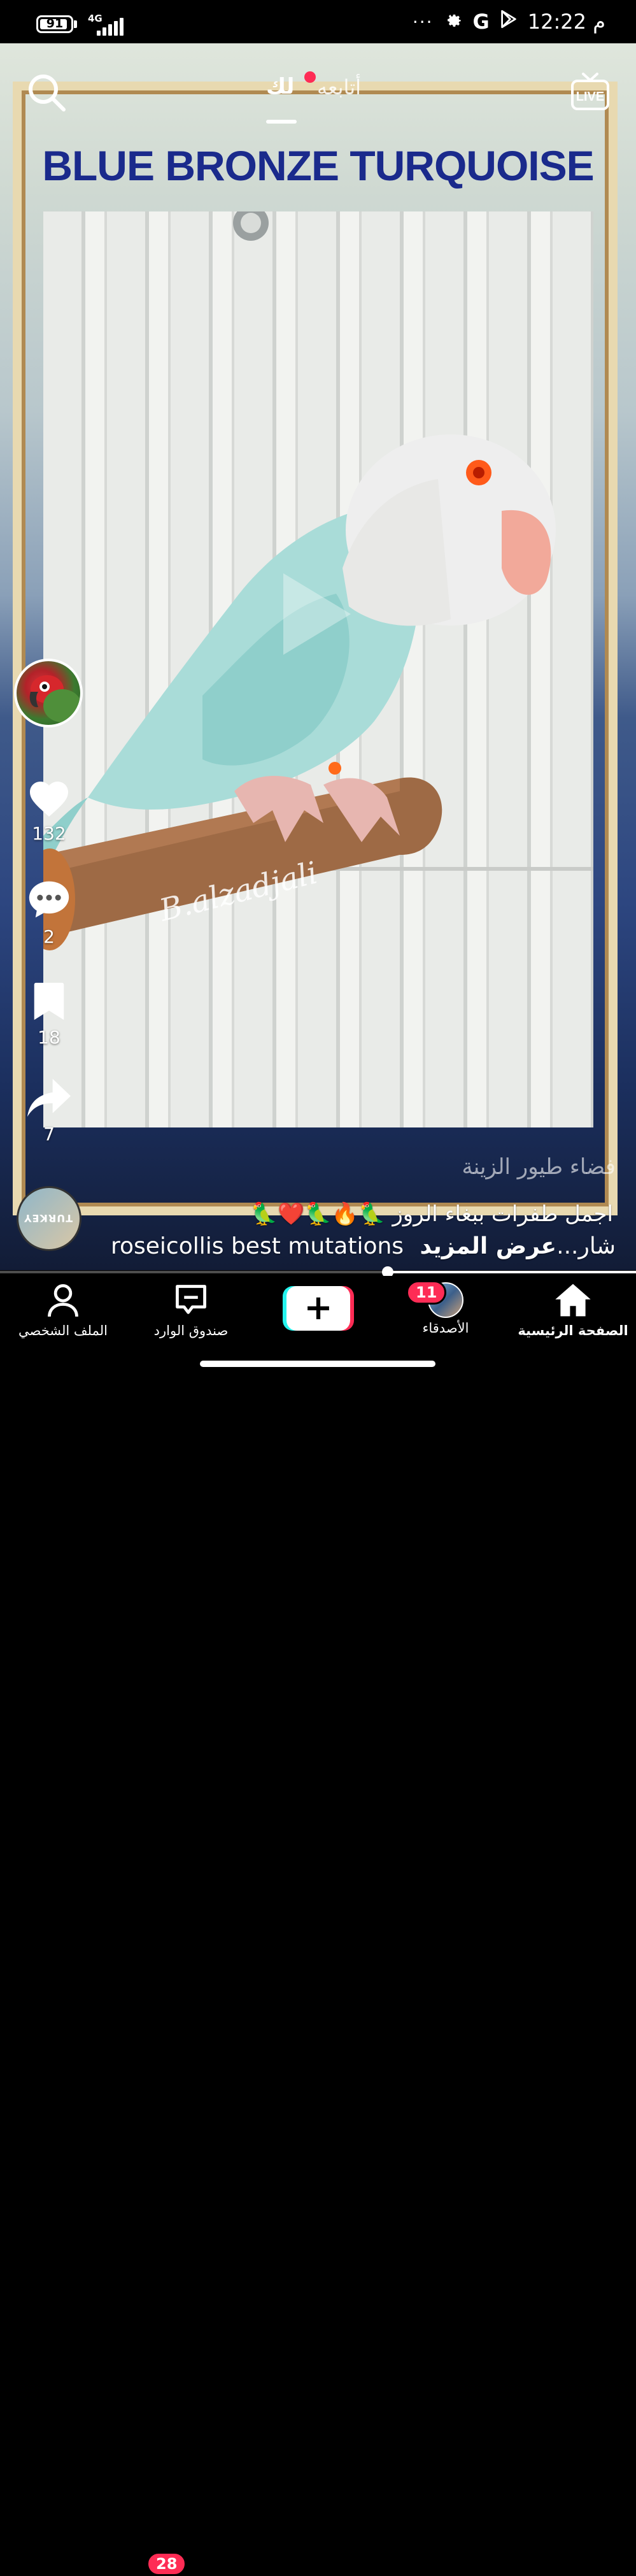  What do you see at coordinates (318, 21) in the screenshot?
I see `status-bar: 91 4G ··· G 12:22 م` at bounding box center [318, 21].